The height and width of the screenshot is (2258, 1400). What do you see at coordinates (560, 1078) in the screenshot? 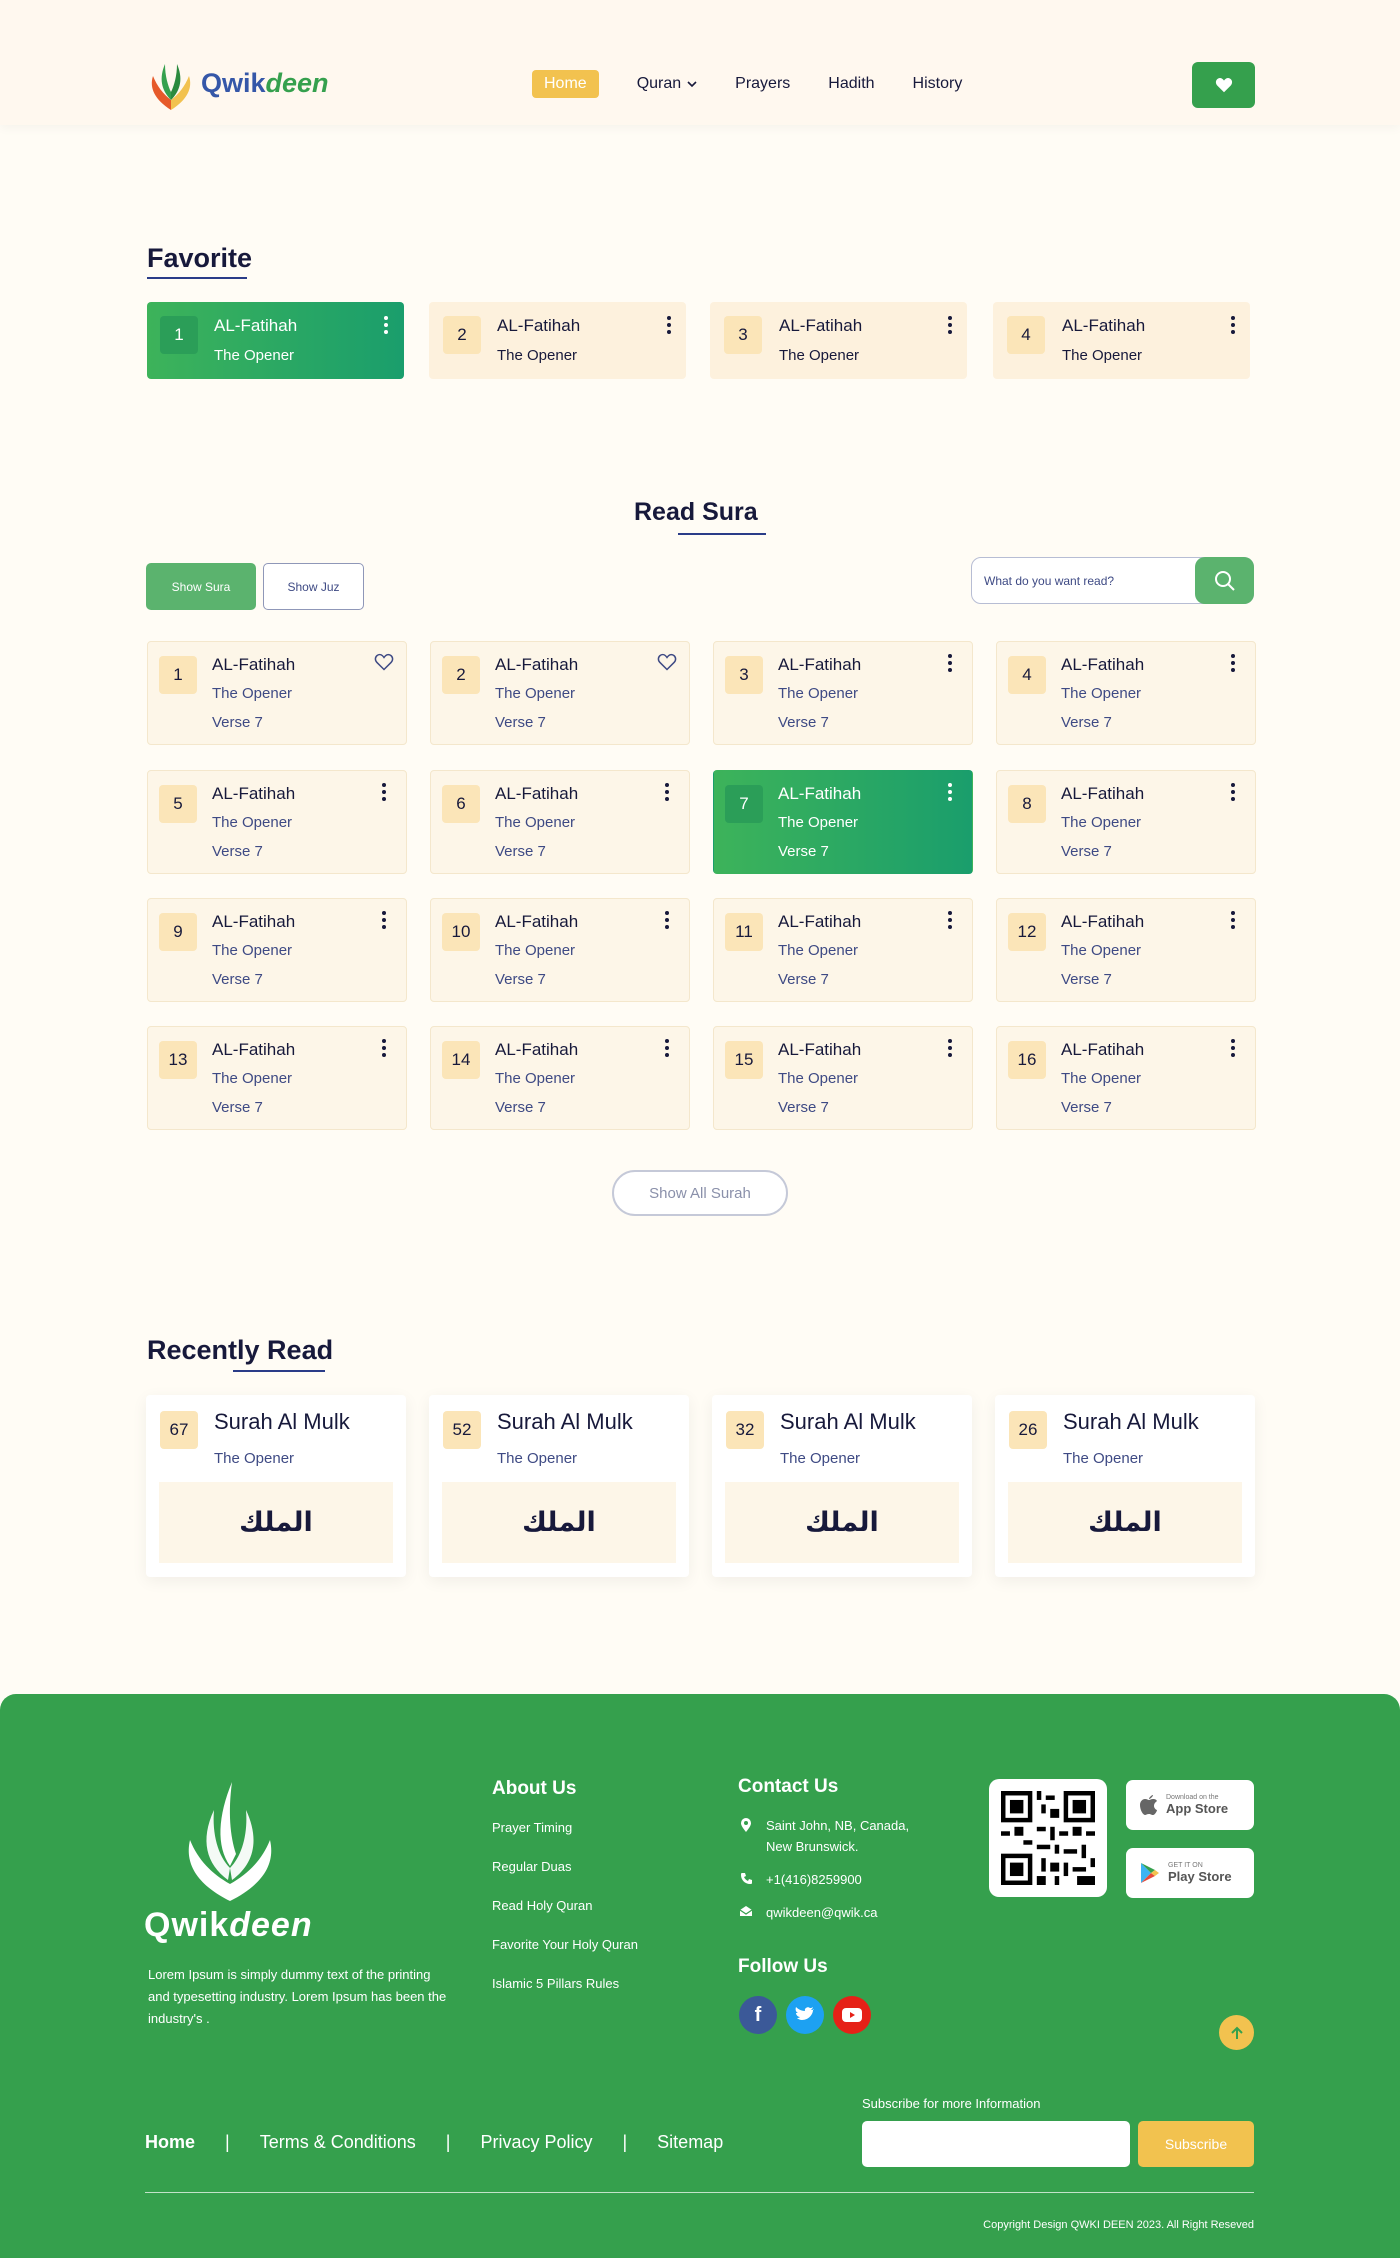
I see `sura-card: 14 AL-Fatihah The Opener Verse 7` at bounding box center [560, 1078].